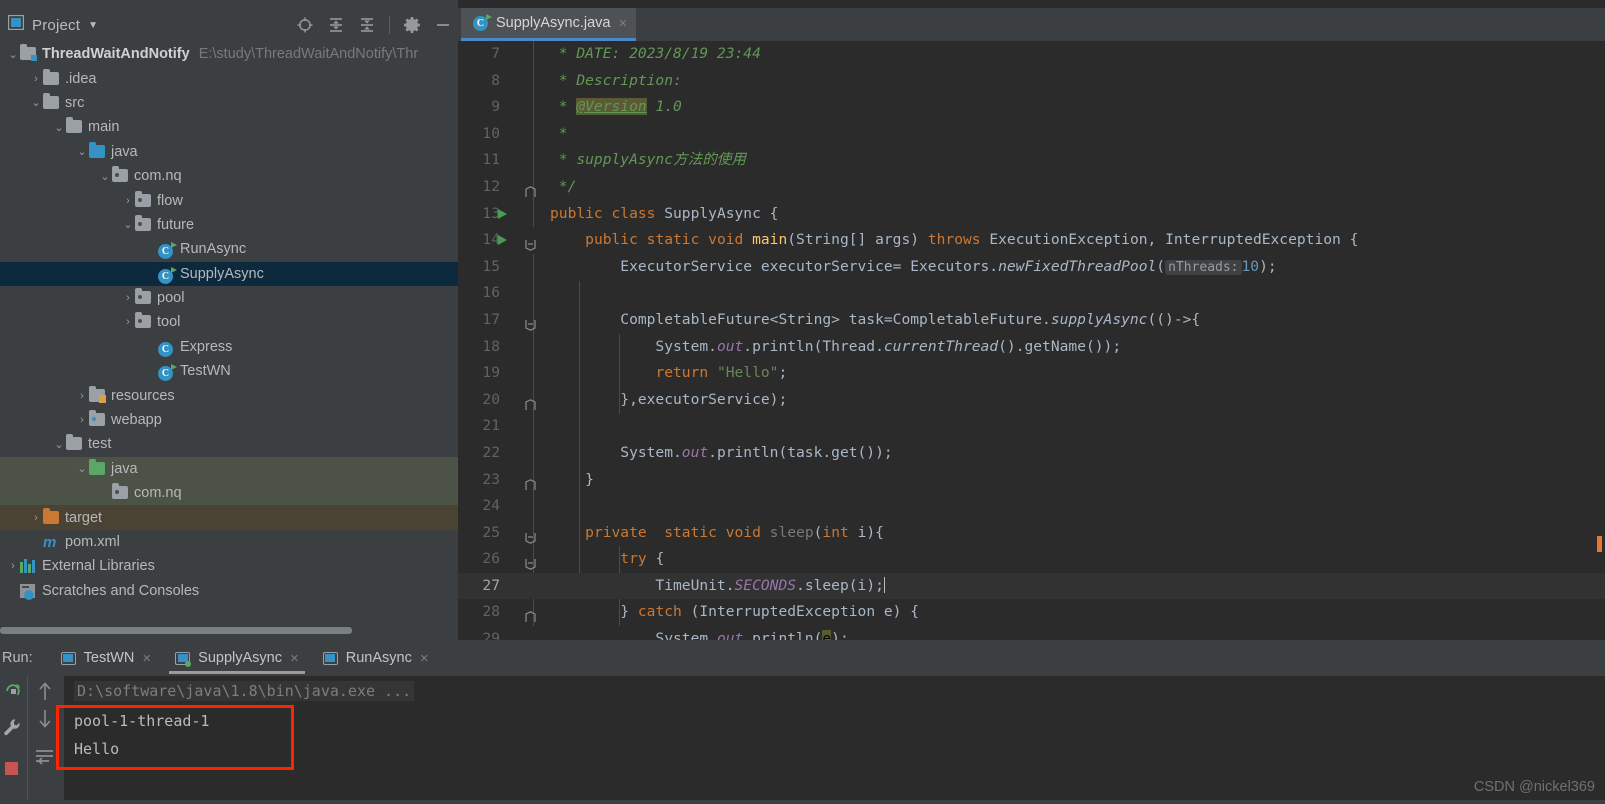  What do you see at coordinates (240, 658) in the screenshot?
I see `run-tab-label: SupplyAsync` at bounding box center [240, 658].